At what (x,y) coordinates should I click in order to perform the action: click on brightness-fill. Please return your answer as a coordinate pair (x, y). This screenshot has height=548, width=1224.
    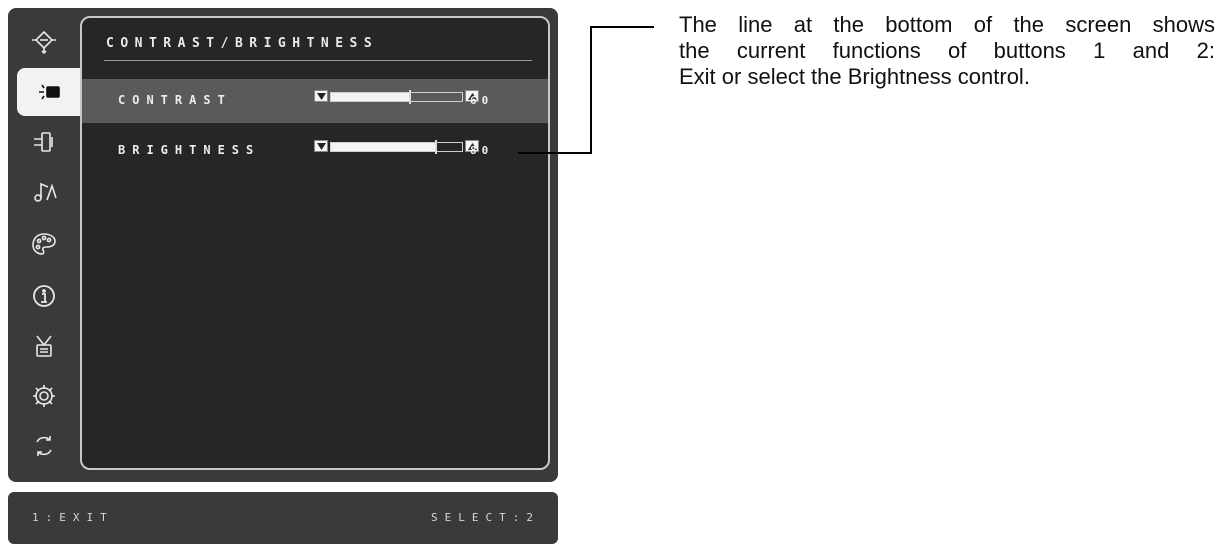
    Looking at the image, I should click on (383, 147).